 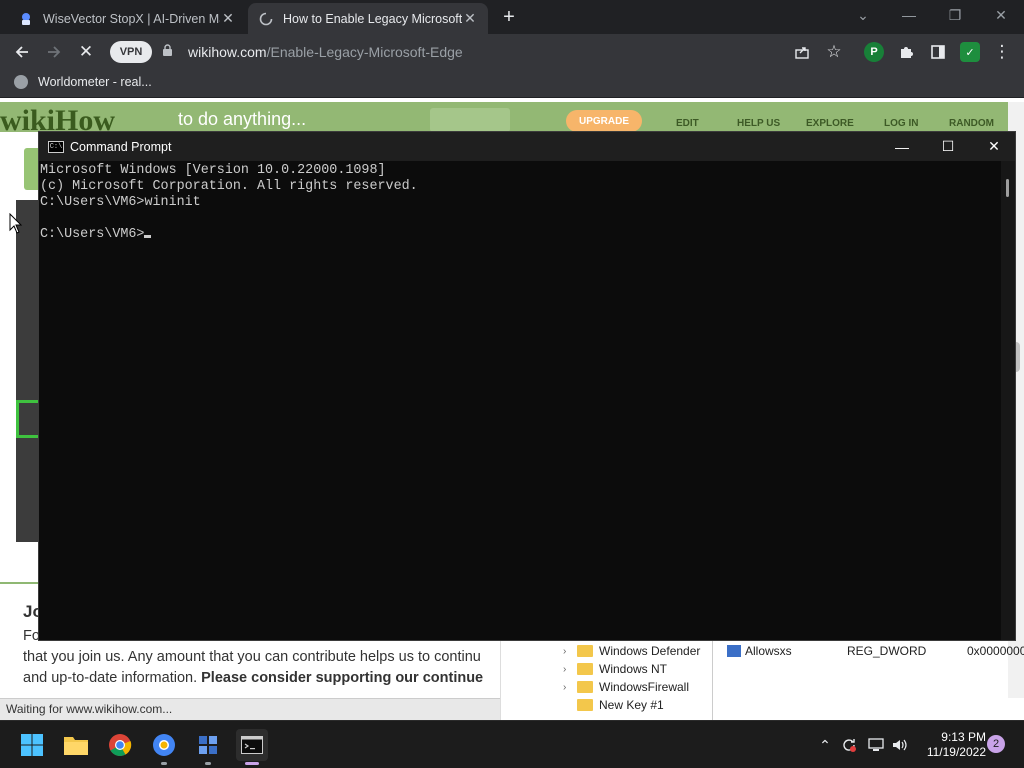 What do you see at coordinates (758, 123) in the screenshot?
I see `nav-help-us: HELP US` at bounding box center [758, 123].